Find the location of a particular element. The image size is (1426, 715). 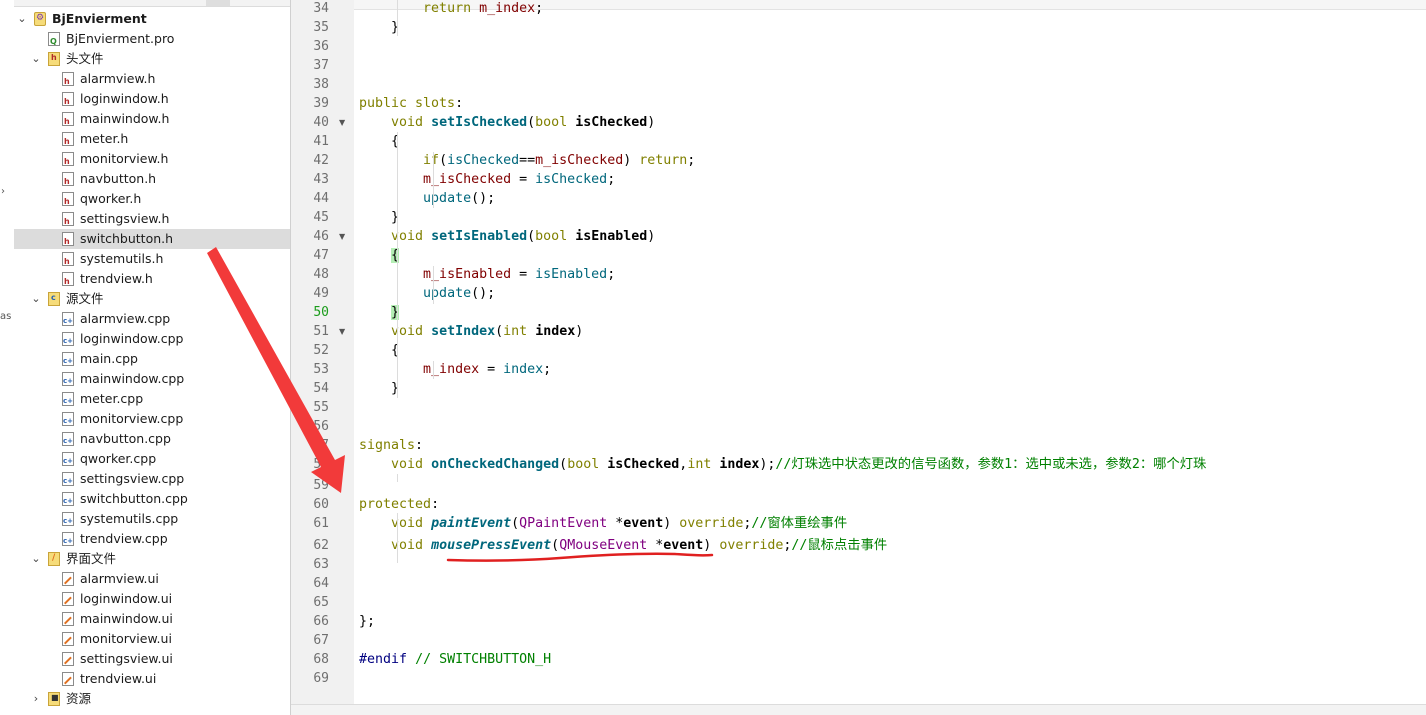

tree-file-item: mainwindow.h is located at coordinates (152, 119).